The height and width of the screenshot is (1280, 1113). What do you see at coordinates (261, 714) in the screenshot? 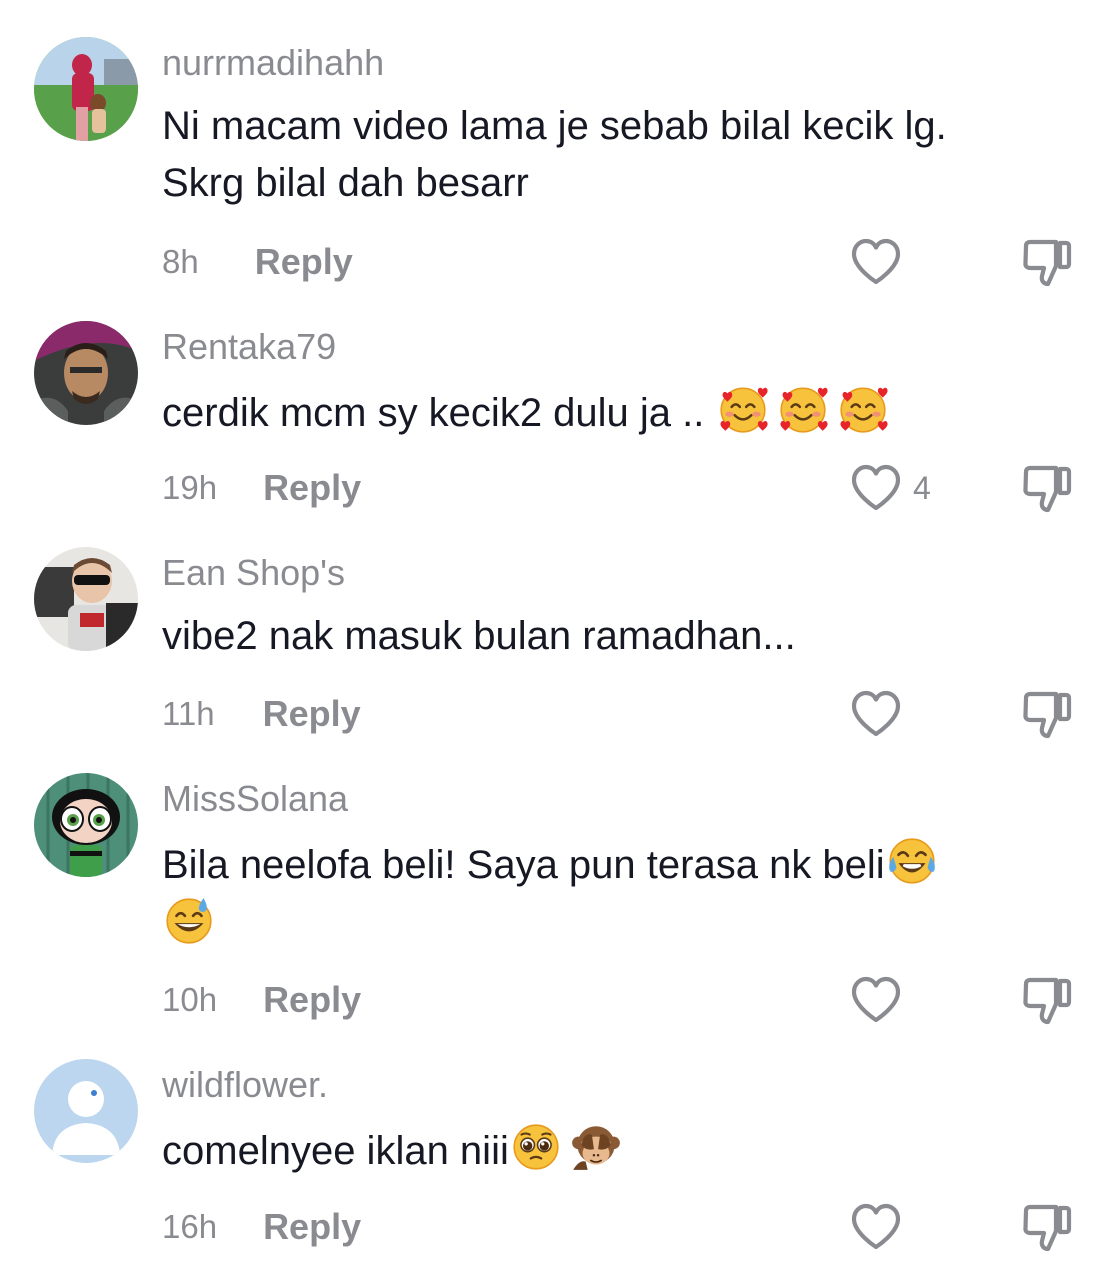
I see `comment-meta: 11h Reply` at bounding box center [261, 714].